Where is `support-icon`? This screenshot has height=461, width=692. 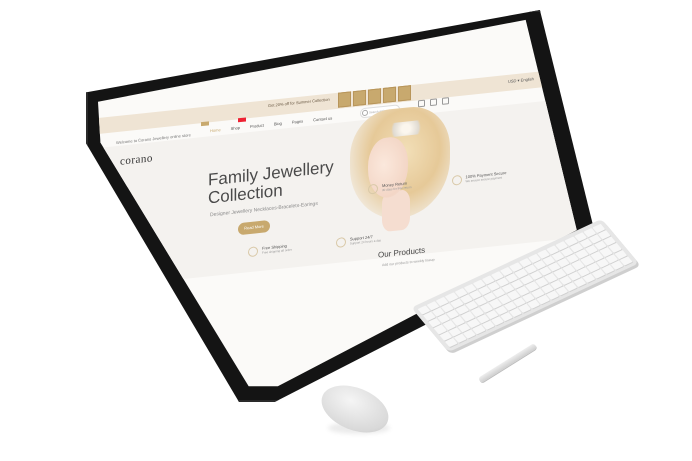 support-icon is located at coordinates (340, 242).